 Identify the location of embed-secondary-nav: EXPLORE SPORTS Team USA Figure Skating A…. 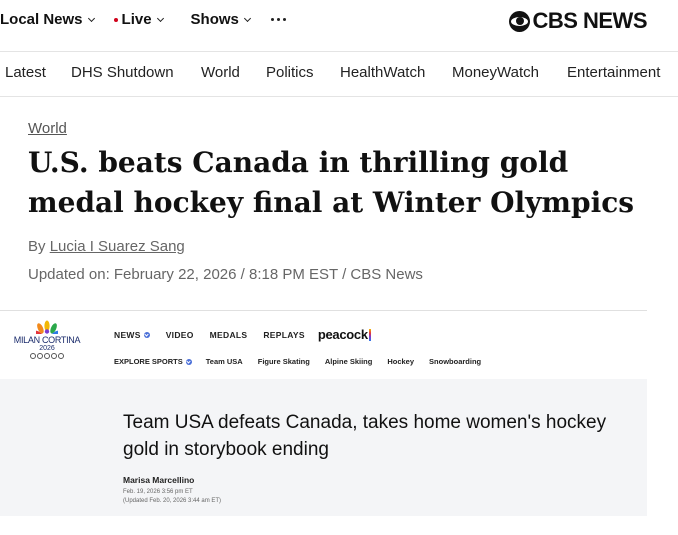
(305, 361).